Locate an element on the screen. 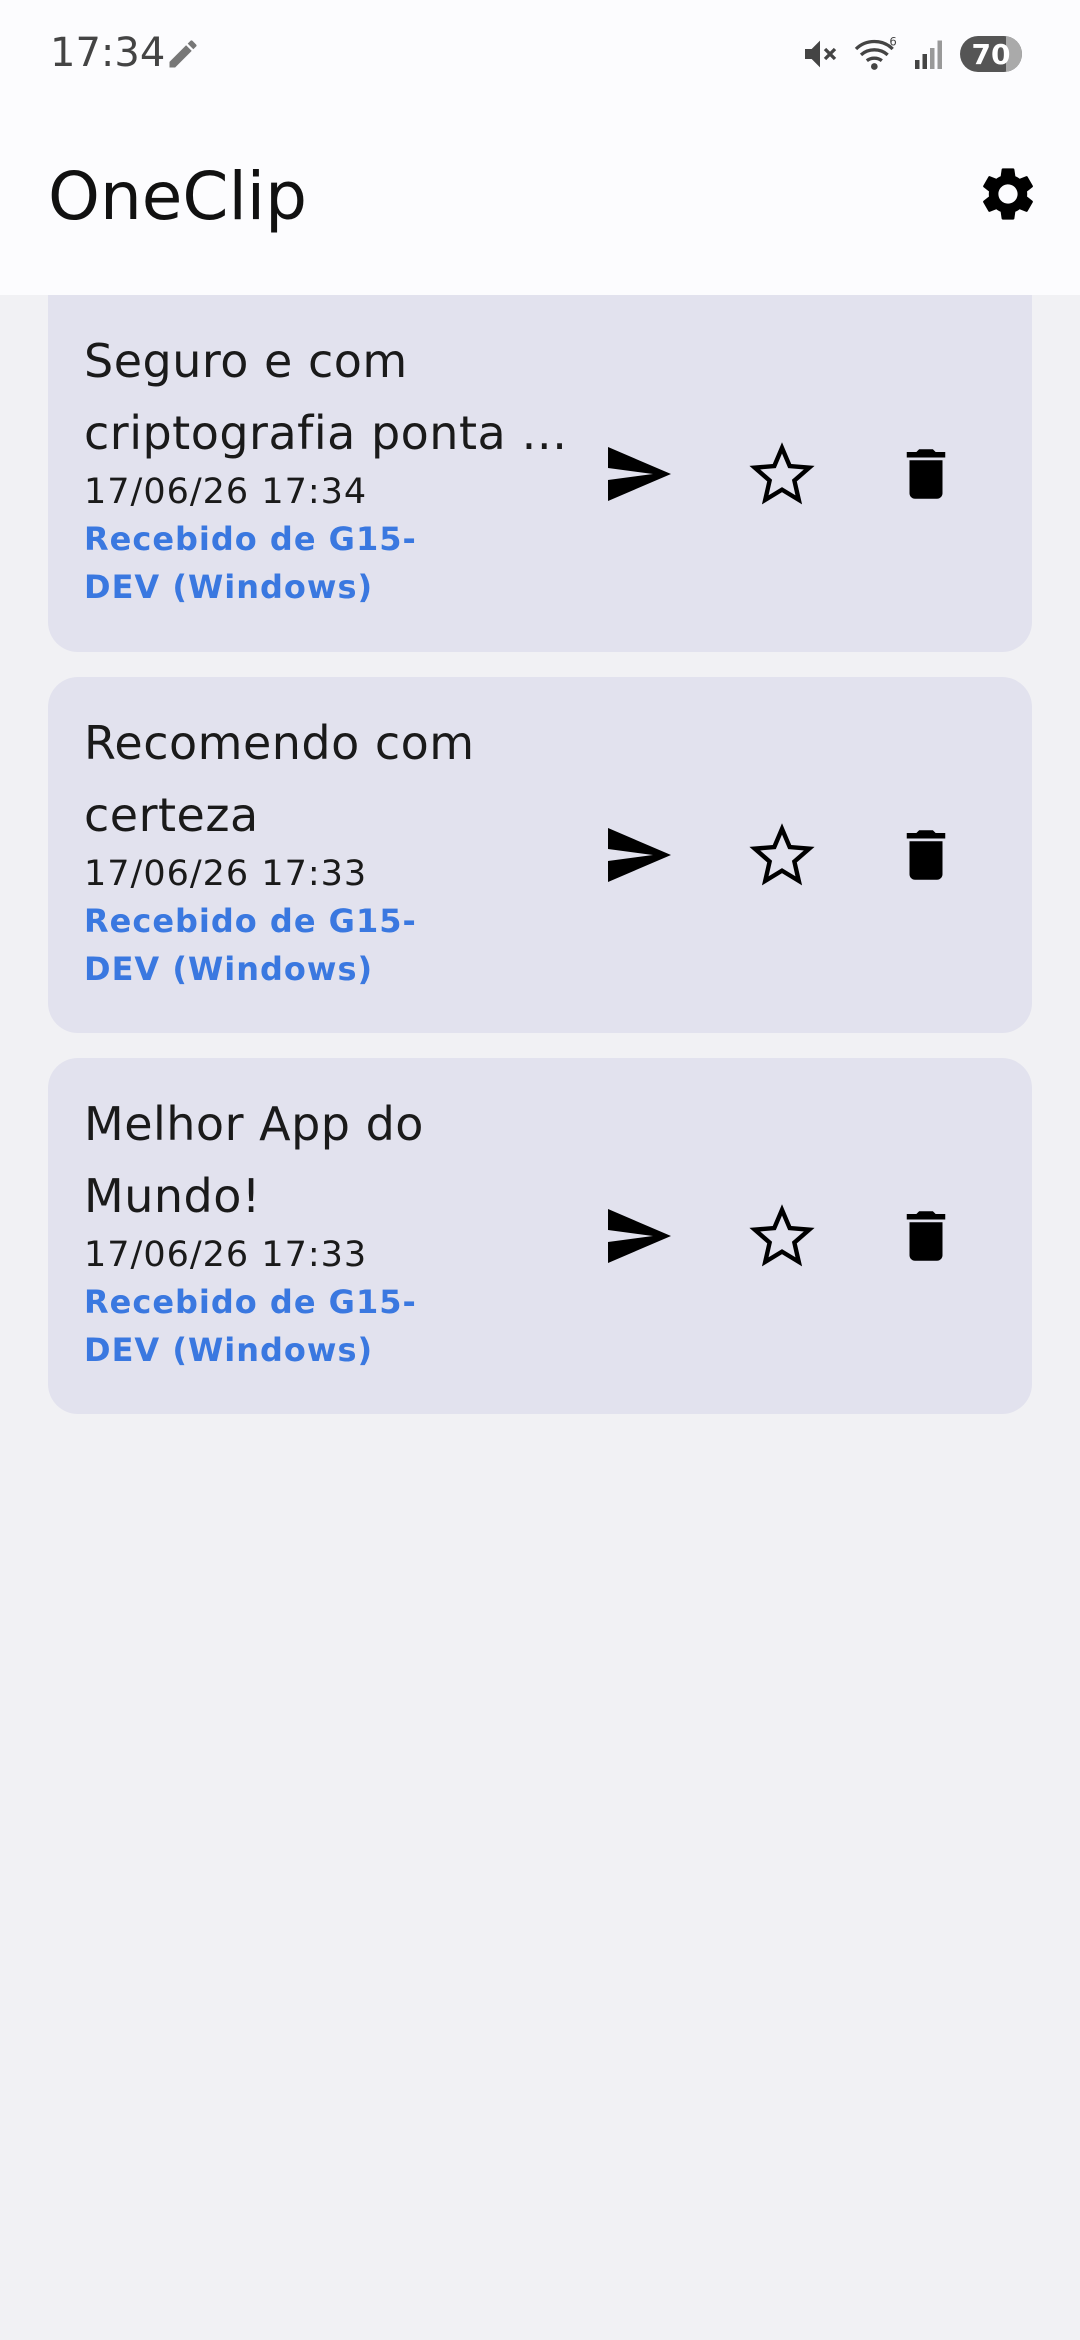 The image size is (1080, 2340). gear-icon is located at coordinates (1008, 194).